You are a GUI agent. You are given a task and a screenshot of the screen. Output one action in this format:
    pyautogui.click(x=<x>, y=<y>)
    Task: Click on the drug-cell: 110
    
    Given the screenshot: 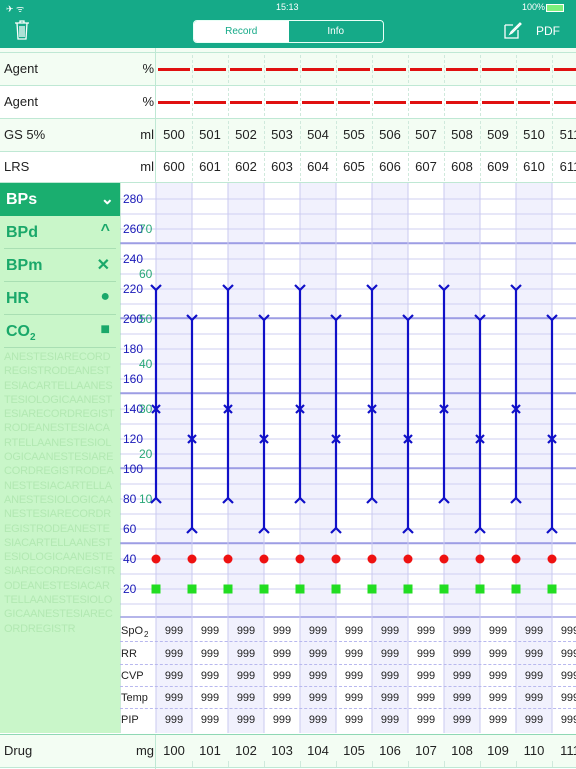 What is the action you would take?
    pyautogui.click(x=534, y=750)
    